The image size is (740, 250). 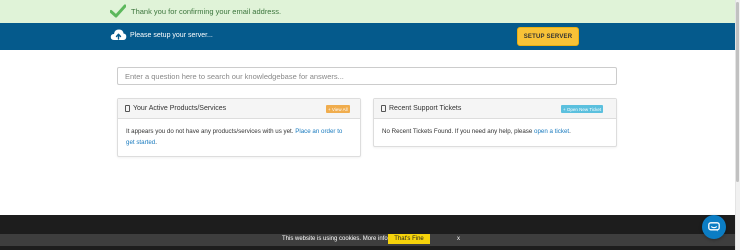 What do you see at coordinates (737, 92) in the screenshot?
I see `scrollbar-thumb` at bounding box center [737, 92].